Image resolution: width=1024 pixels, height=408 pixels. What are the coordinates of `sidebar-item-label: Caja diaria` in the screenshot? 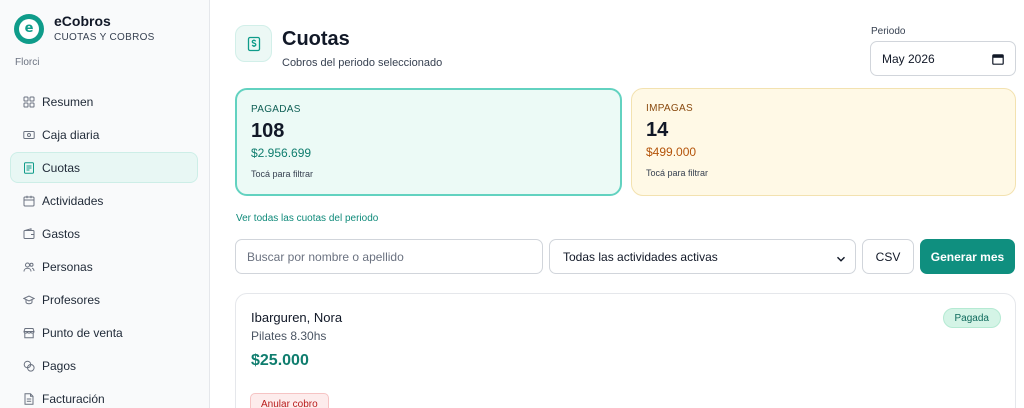 It's located at (71, 134).